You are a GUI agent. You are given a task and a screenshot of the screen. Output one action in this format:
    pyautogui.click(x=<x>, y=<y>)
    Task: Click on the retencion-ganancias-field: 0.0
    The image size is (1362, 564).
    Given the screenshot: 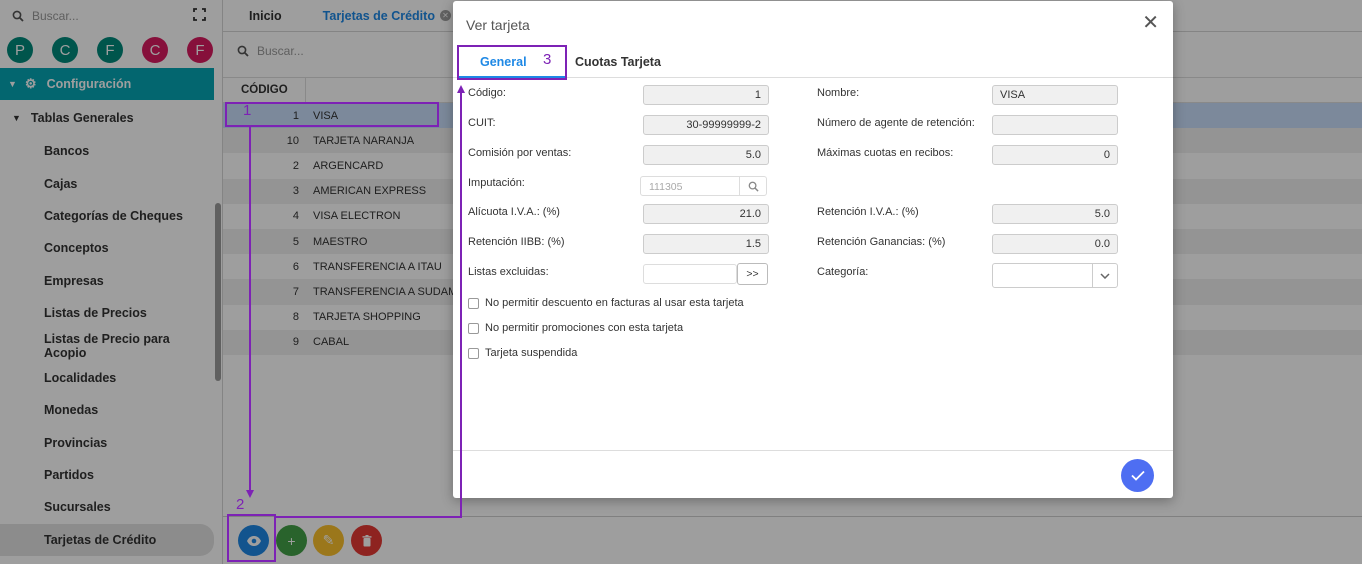 What is the action you would take?
    pyautogui.click(x=1055, y=244)
    